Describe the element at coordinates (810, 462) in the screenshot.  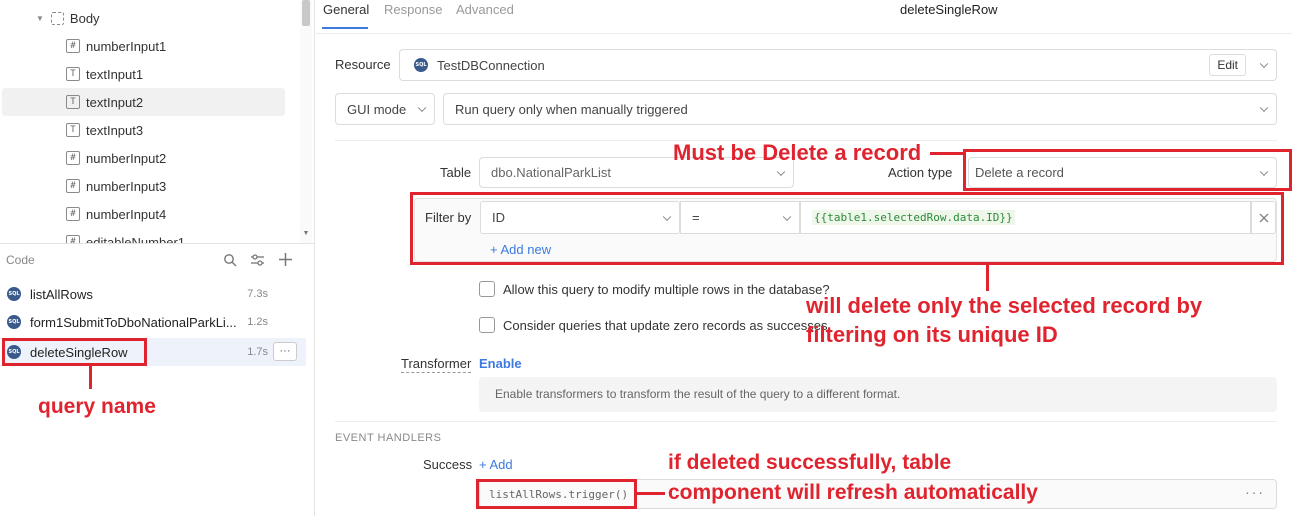
I see `annotation-success-line1: if deleted successfully, table` at that location.